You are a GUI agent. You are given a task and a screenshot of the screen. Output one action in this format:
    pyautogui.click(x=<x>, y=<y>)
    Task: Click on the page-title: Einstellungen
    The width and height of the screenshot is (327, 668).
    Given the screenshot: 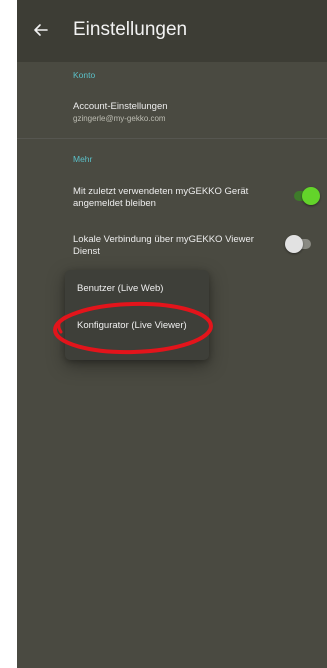 What is the action you would take?
    pyautogui.click(x=130, y=29)
    